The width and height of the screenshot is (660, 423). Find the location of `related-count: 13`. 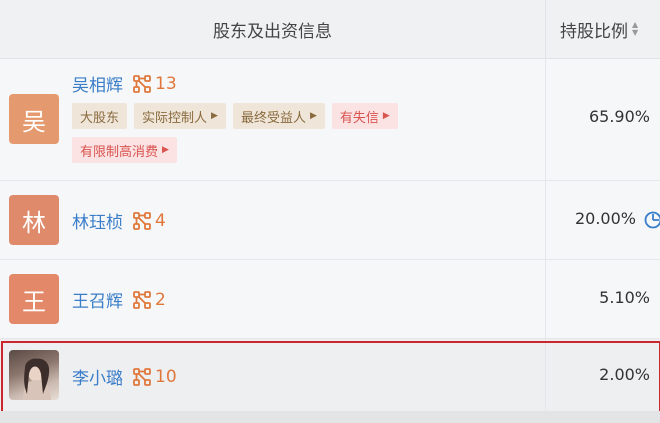

related-count: 13 is located at coordinates (166, 84).